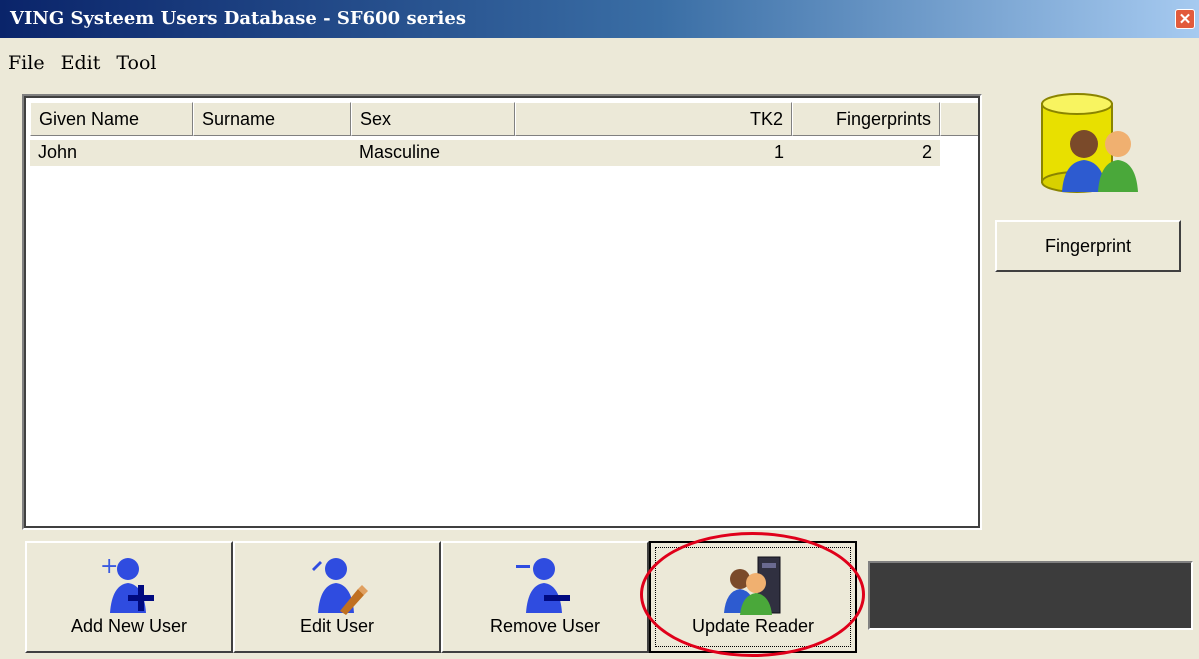 The width and height of the screenshot is (1199, 659). I want to click on fingerprint-button: Fingerprint, so click(1088, 246).